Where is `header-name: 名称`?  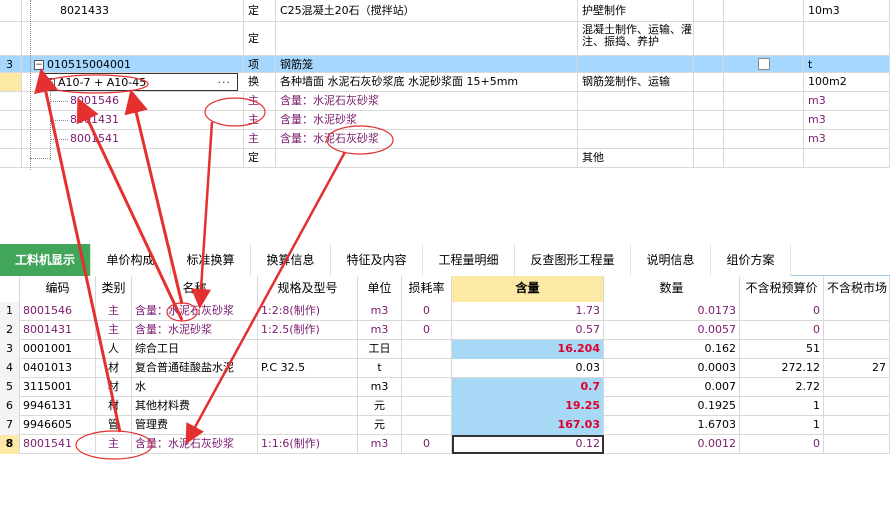 header-name: 名称 is located at coordinates (195, 289).